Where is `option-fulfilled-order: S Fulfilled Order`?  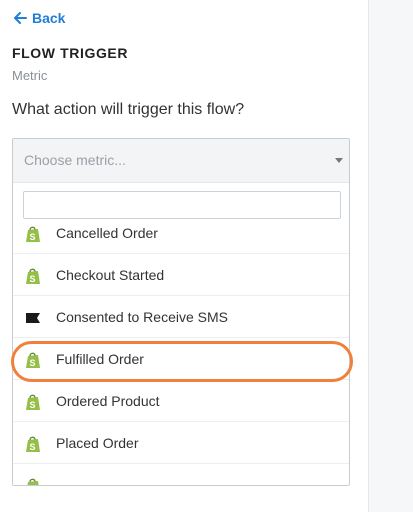 option-fulfilled-order: S Fulfilled Order is located at coordinates (181, 359).